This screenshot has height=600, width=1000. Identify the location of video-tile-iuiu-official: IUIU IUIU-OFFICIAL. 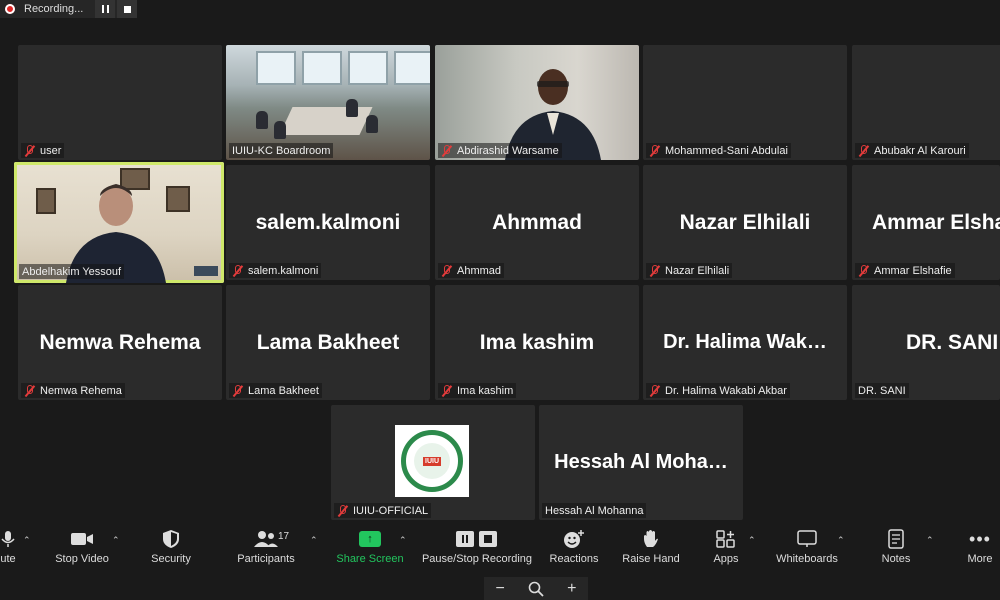
(433, 462).